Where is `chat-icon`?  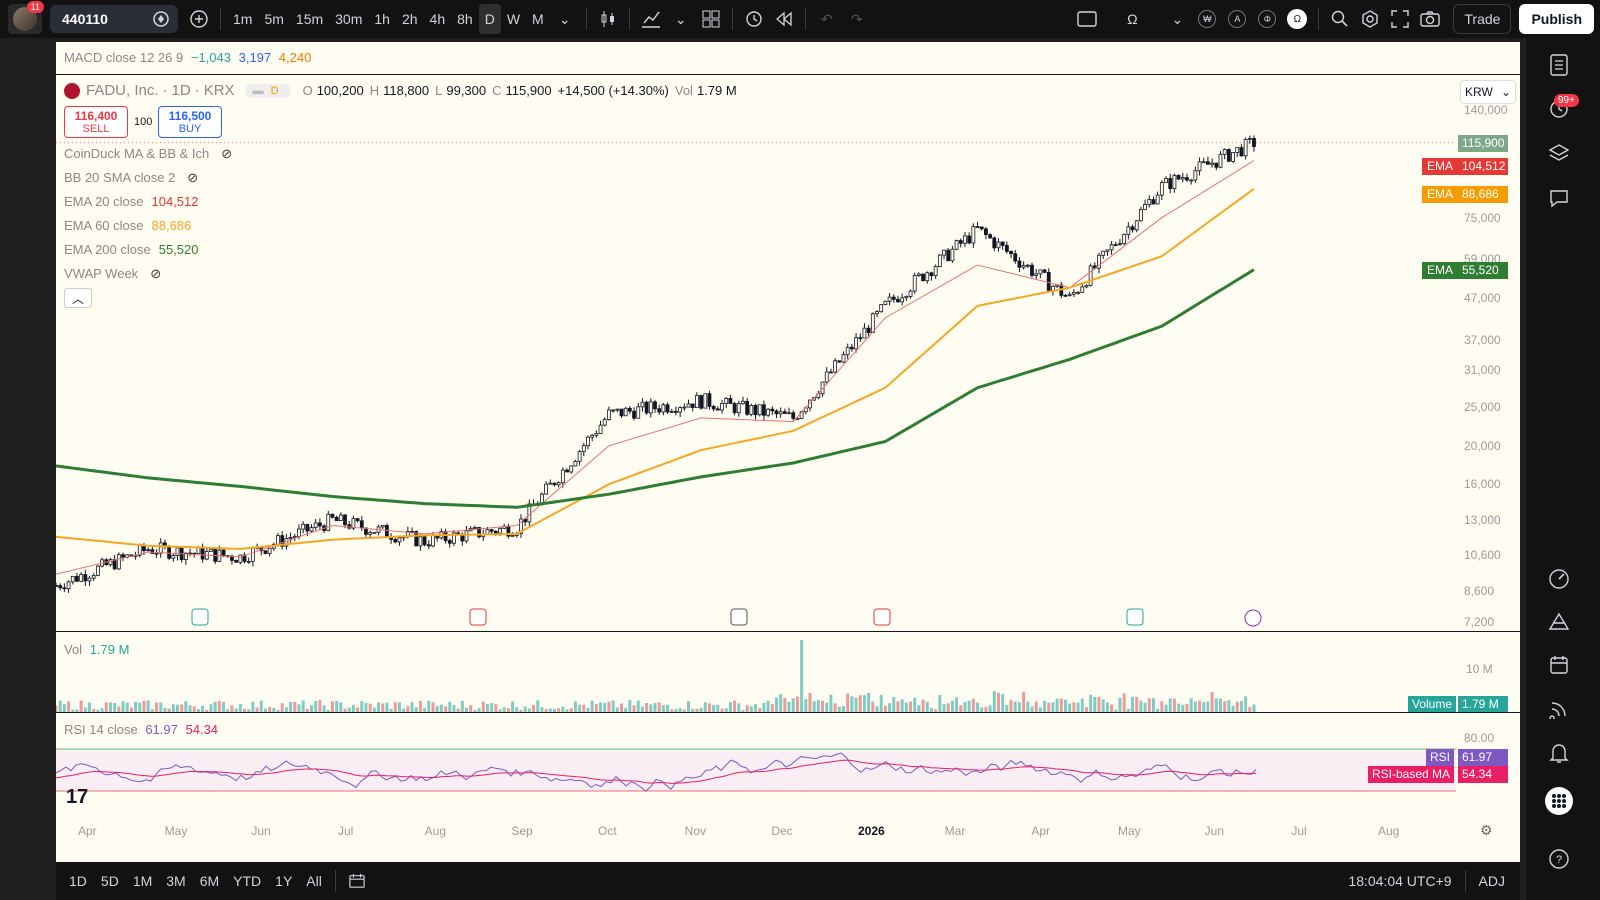 chat-icon is located at coordinates (1559, 199).